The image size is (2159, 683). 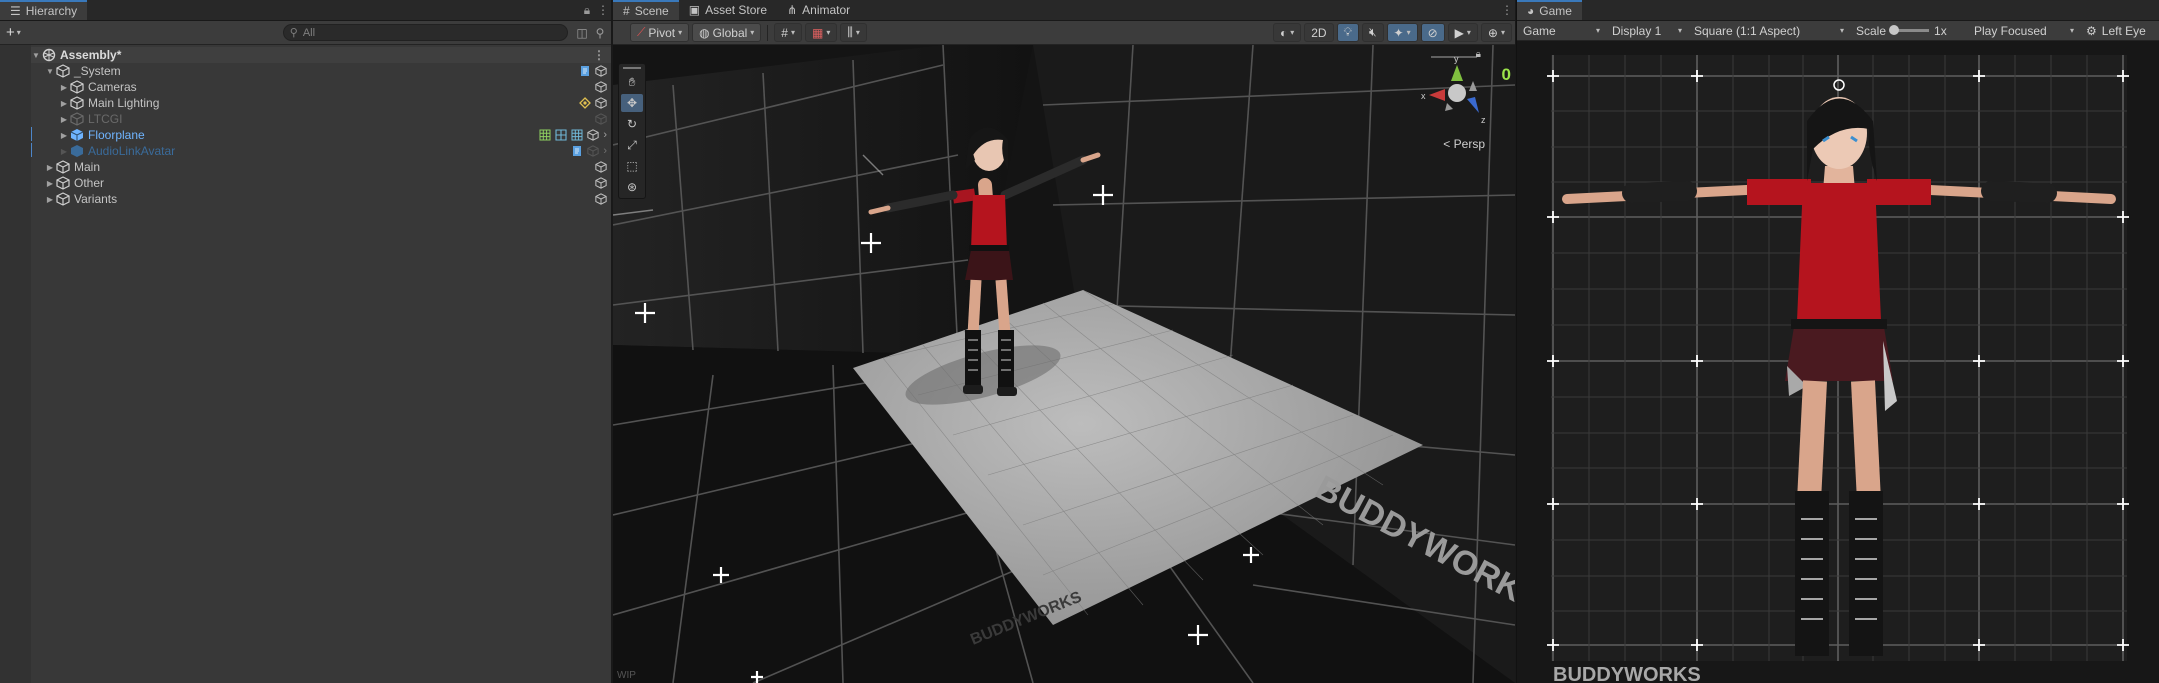 I want to click on tree-item-floorplane: ▶ Floorplane ›, so click(x=305, y=135).